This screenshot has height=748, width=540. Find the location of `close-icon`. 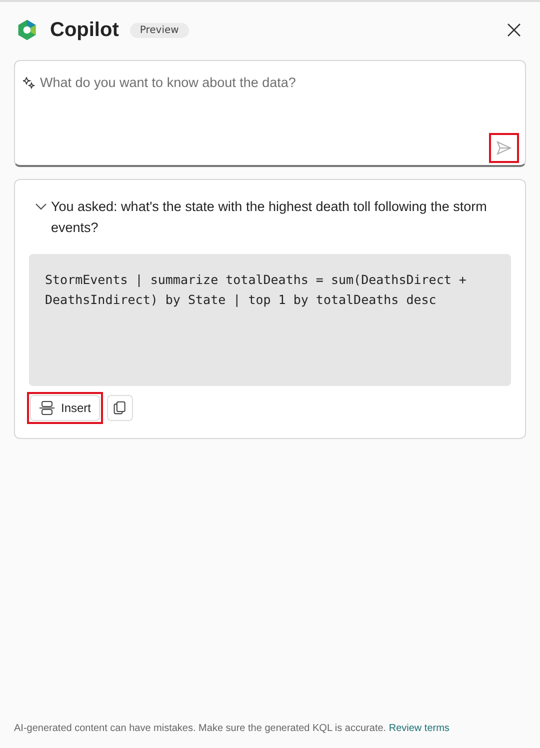

close-icon is located at coordinates (514, 30).